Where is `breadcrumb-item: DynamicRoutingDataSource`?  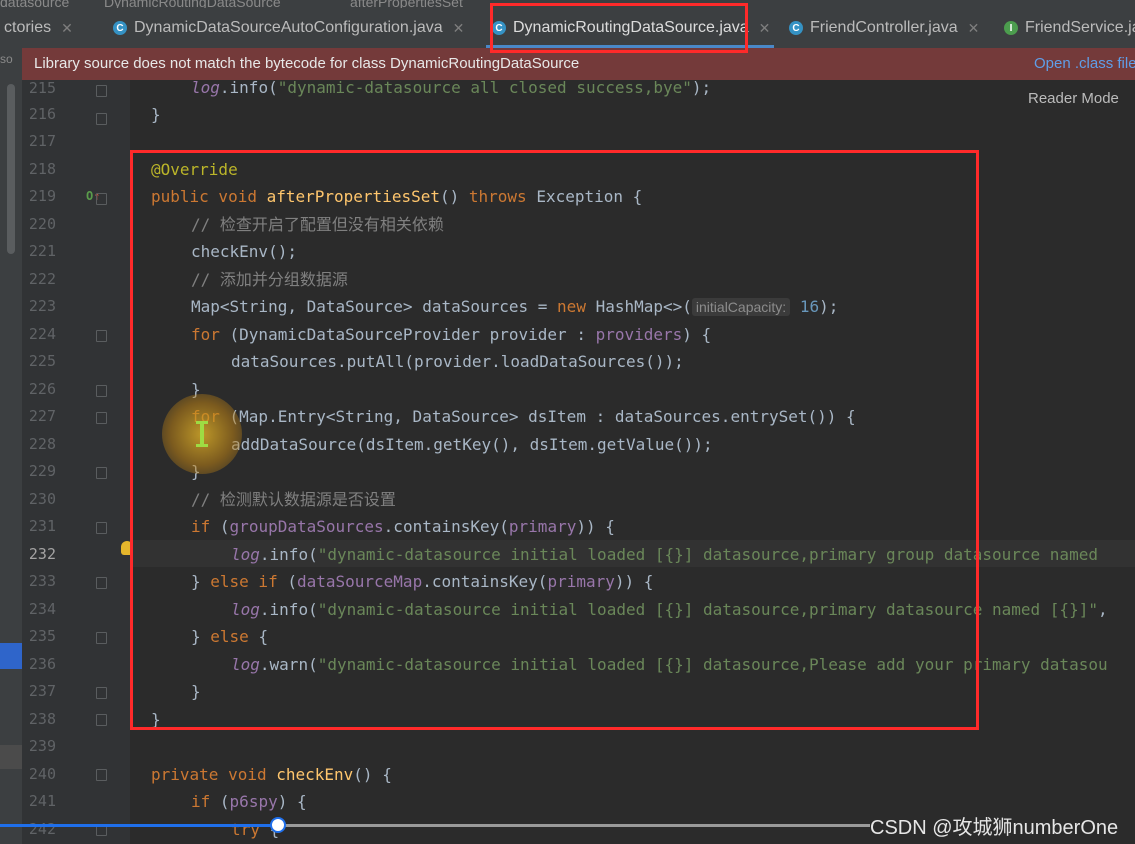 breadcrumb-item: DynamicRoutingDataSource is located at coordinates (192, 4).